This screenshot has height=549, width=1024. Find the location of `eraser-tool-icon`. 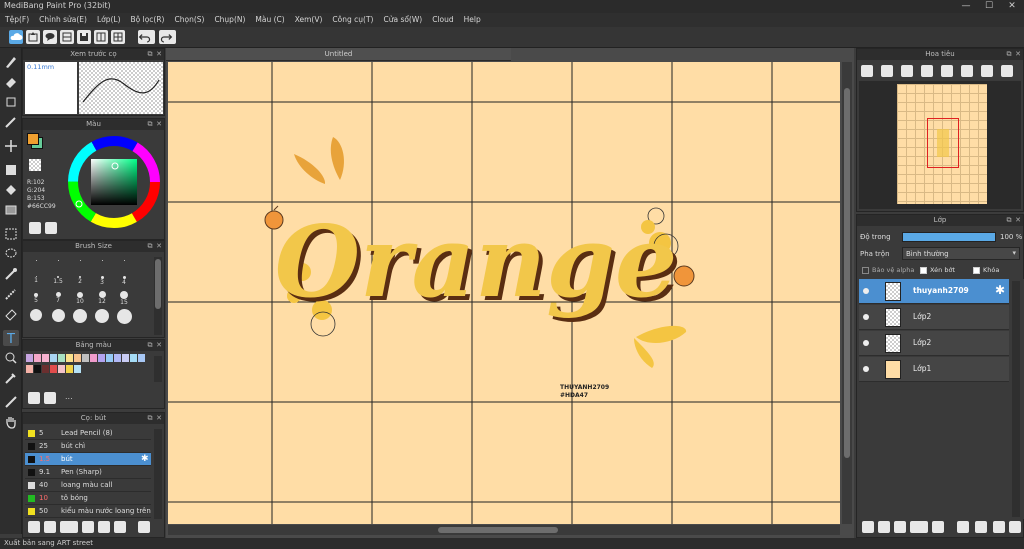

eraser-tool-icon is located at coordinates (11, 82).